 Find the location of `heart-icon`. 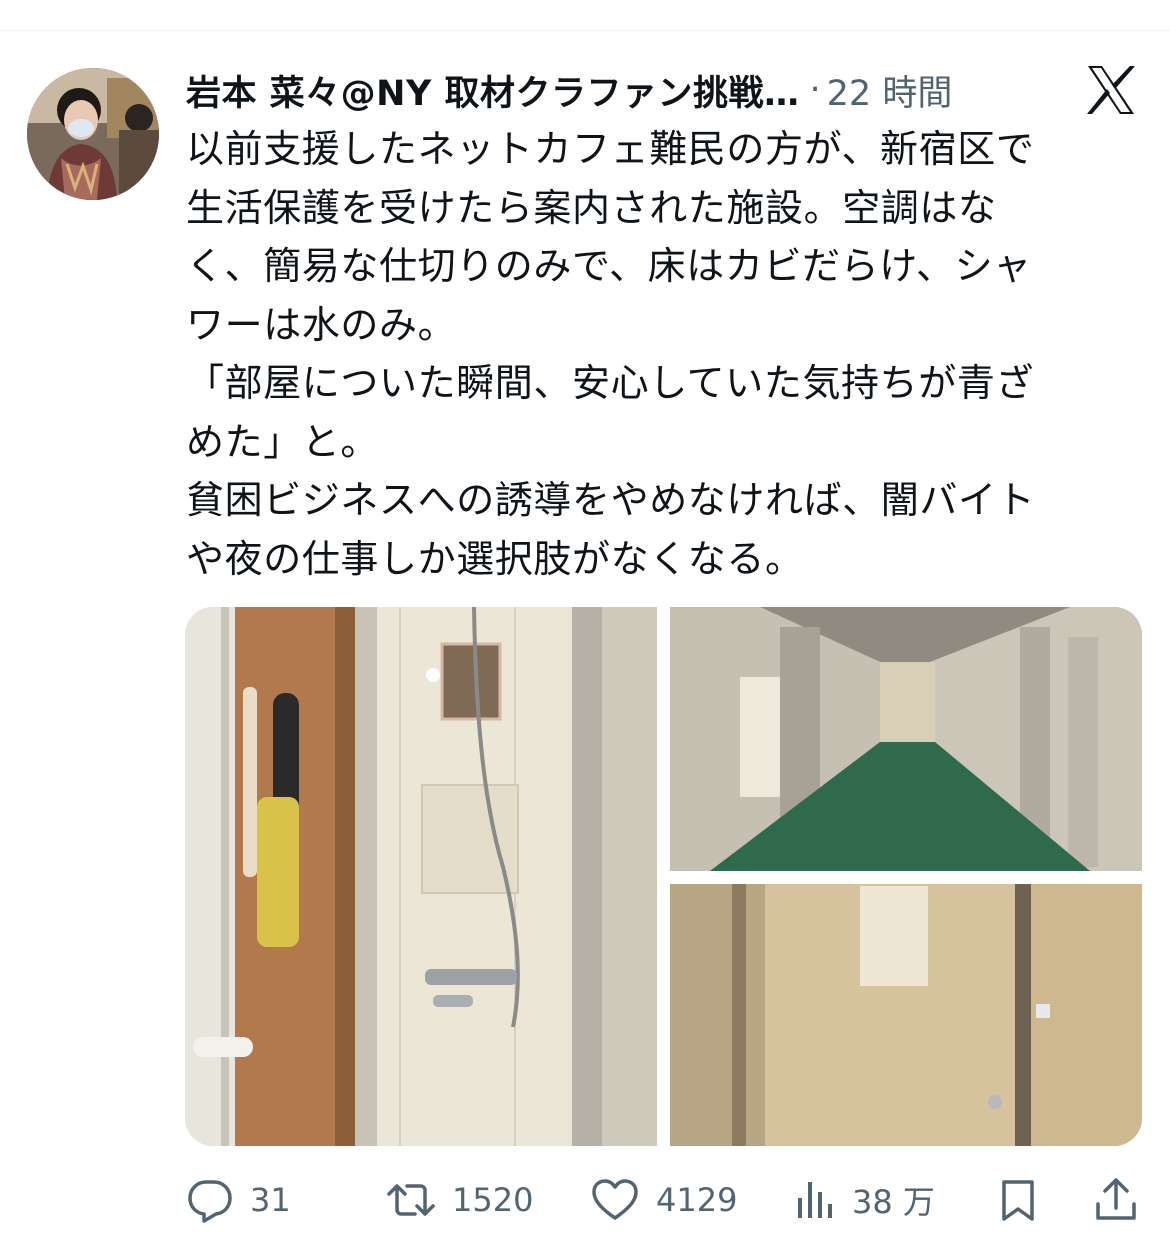

heart-icon is located at coordinates (615, 1200).